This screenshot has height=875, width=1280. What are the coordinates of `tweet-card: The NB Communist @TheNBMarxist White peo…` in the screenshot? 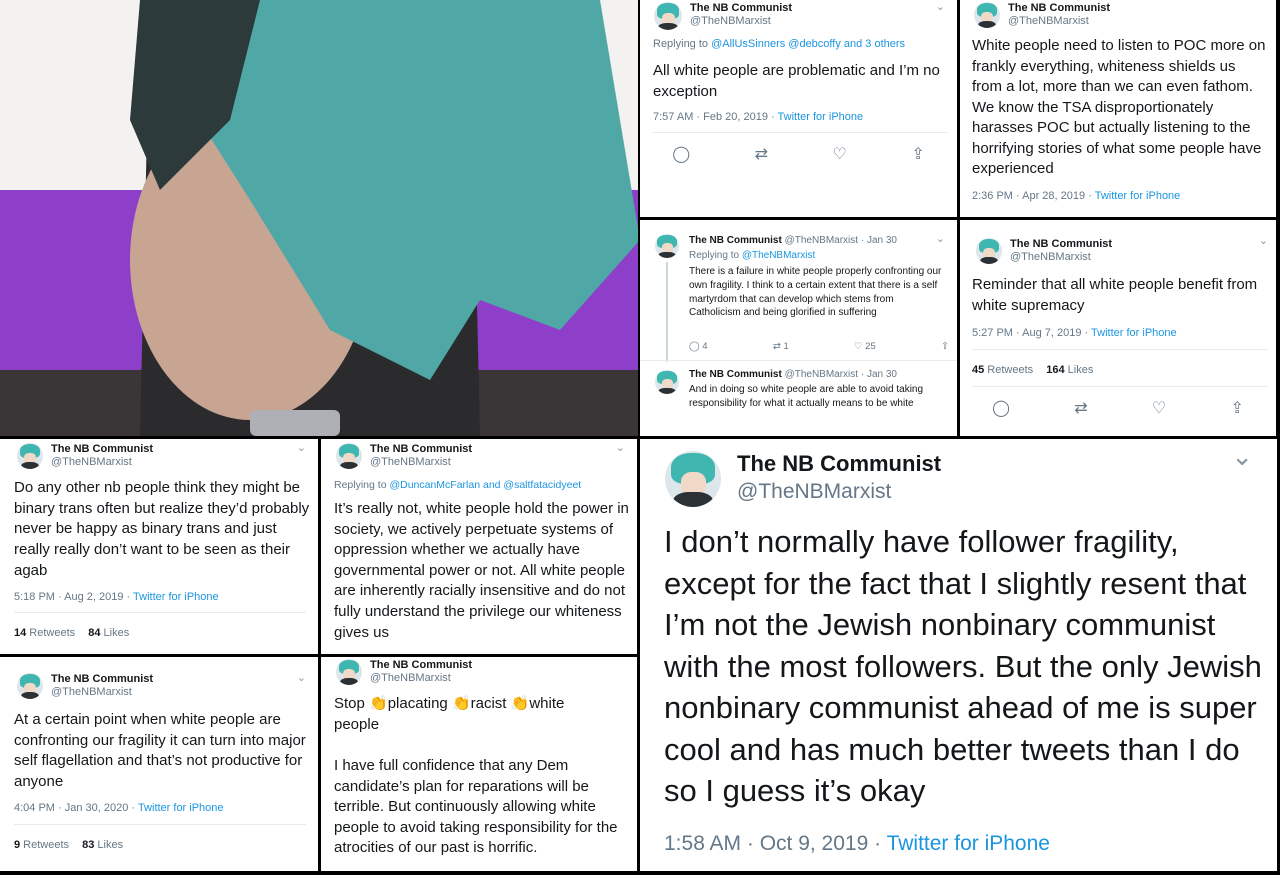 It's located at (1118, 108).